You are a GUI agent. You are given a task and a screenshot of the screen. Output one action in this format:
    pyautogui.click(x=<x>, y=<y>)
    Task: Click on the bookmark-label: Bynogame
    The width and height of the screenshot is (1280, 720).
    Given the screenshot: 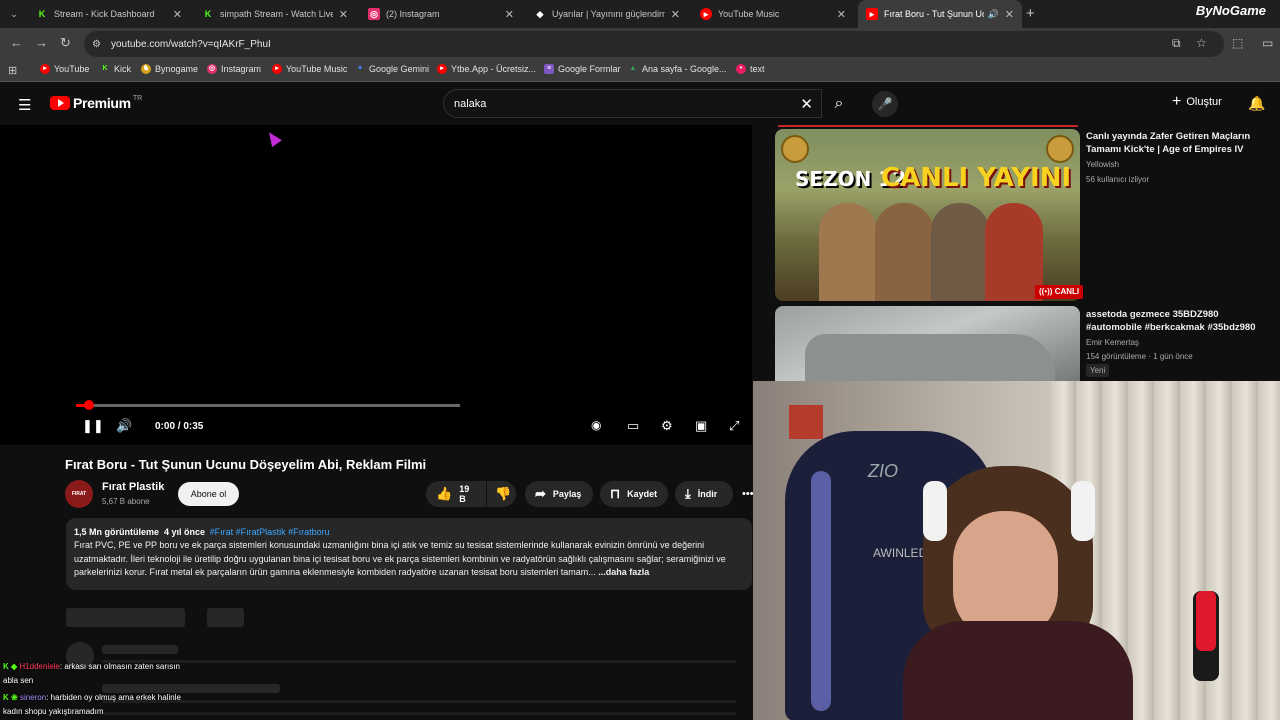 What is the action you would take?
    pyautogui.click(x=177, y=69)
    